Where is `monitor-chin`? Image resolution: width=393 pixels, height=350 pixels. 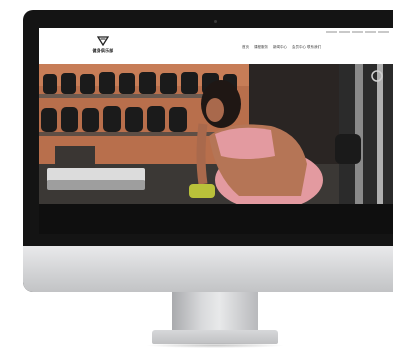
monitor-chin is located at coordinates (208, 269).